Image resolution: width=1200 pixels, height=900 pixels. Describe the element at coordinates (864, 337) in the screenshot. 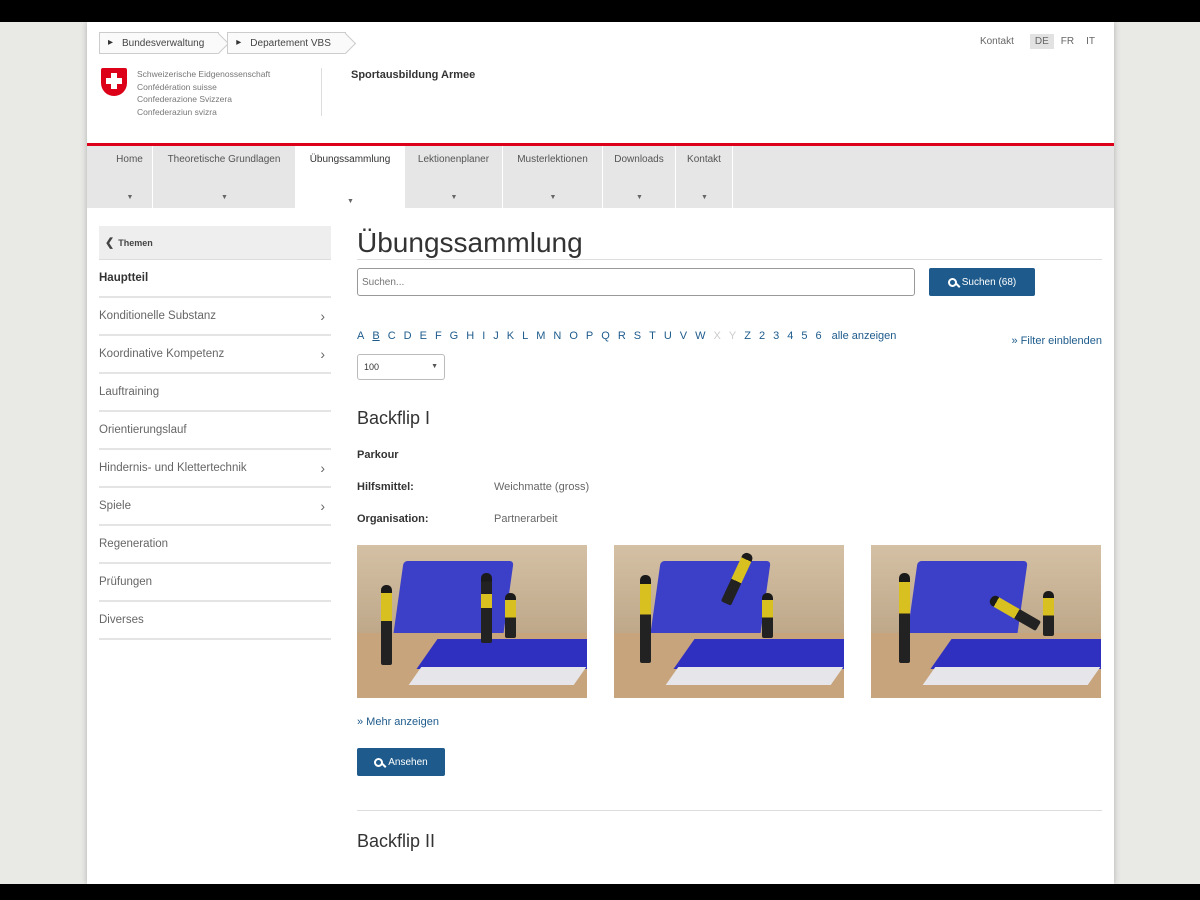

I see `alphabet-show-all-link: alle anzeigen` at that location.